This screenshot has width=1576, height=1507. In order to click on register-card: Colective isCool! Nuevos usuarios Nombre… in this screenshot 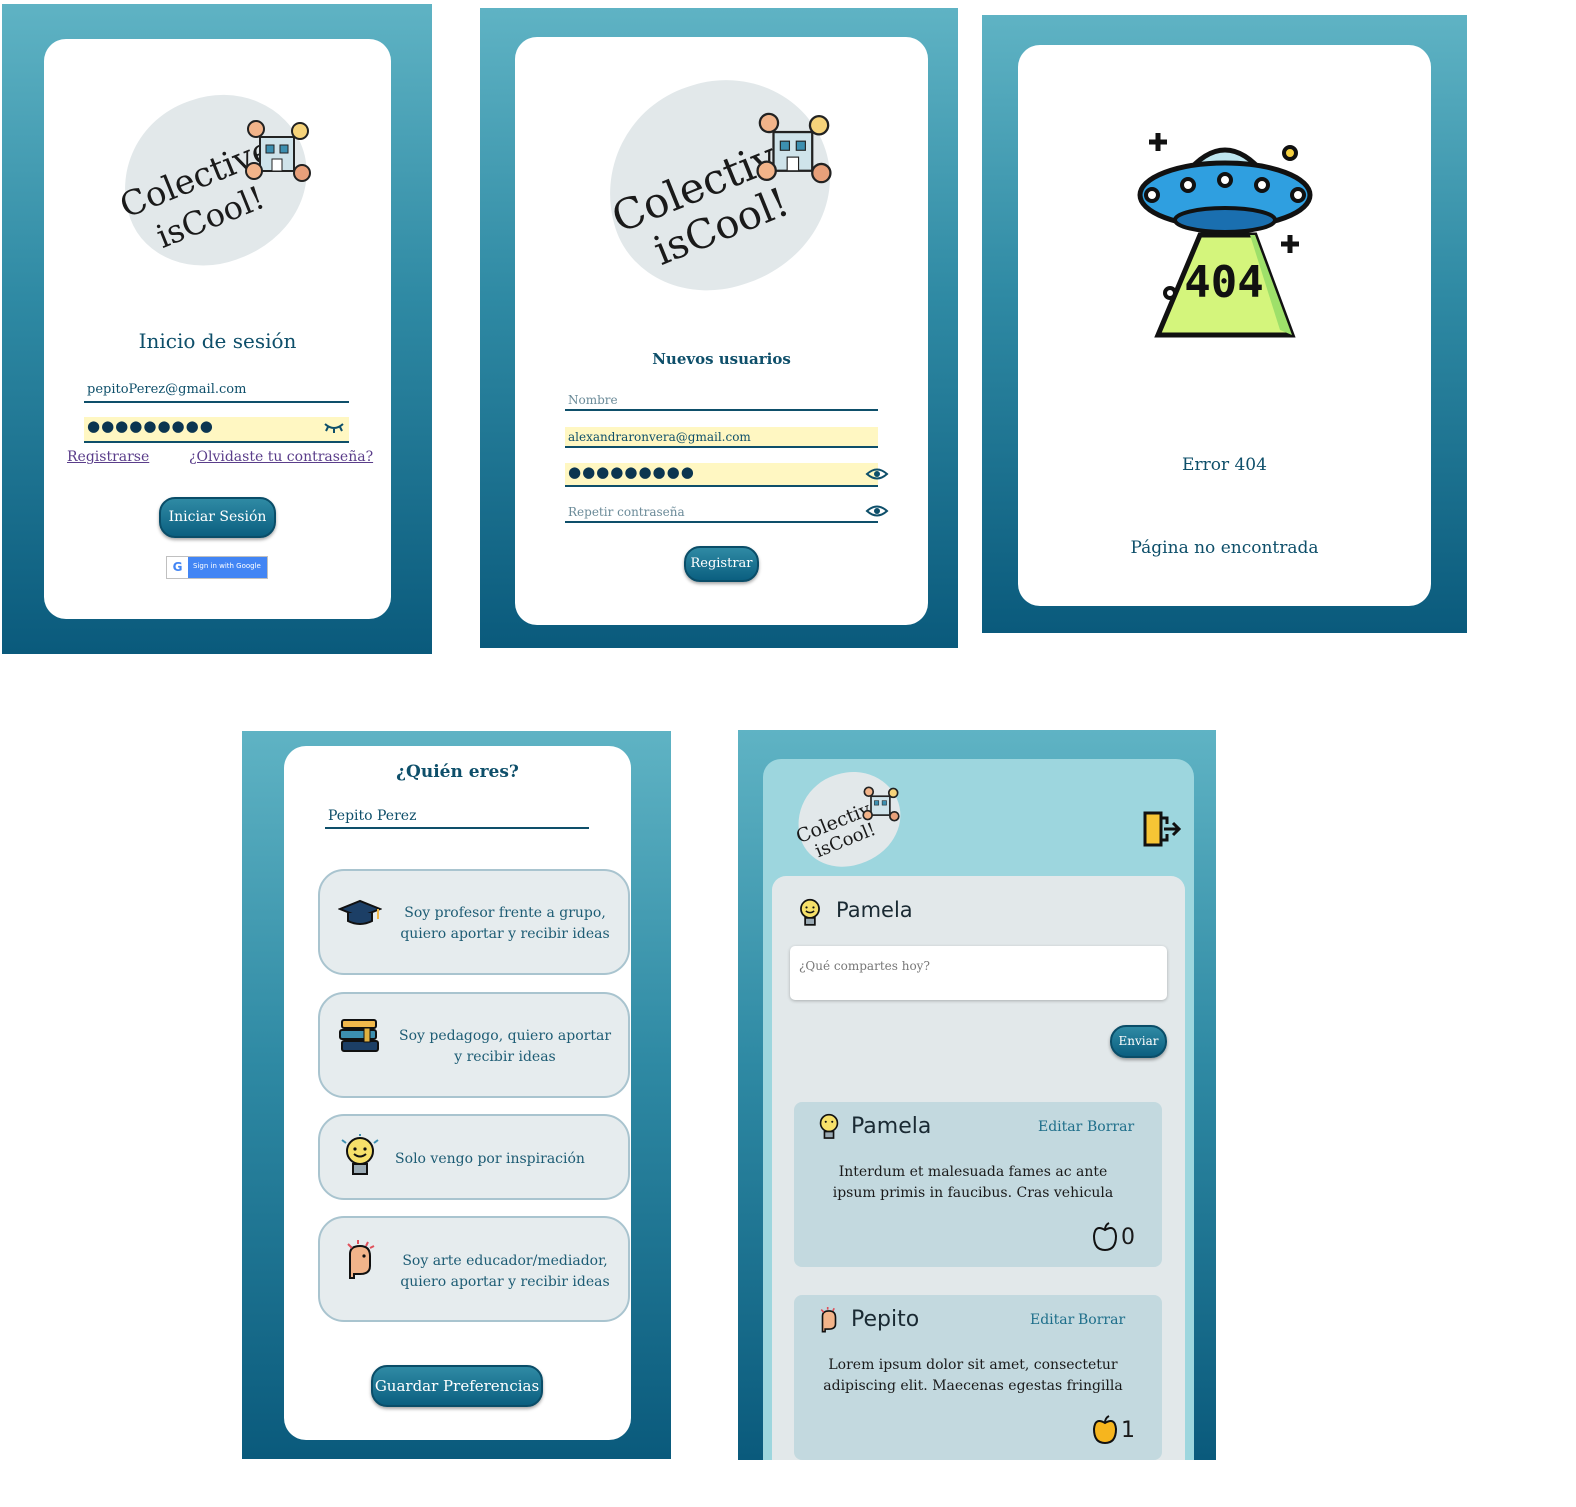, I will do `click(721, 331)`.